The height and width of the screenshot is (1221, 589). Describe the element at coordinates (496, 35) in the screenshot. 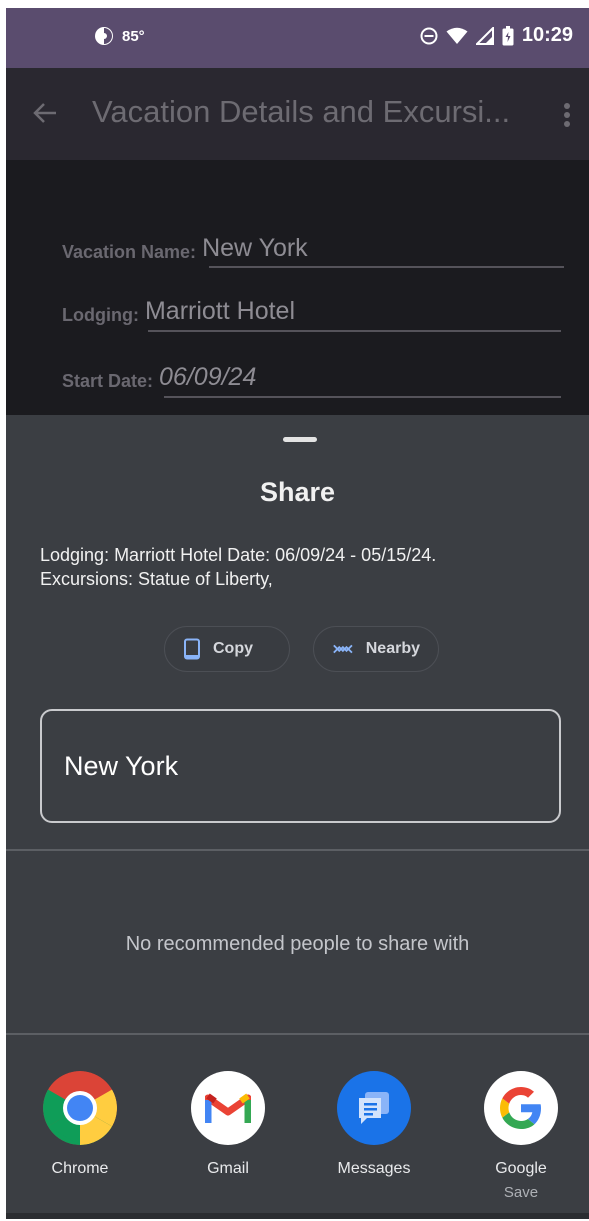

I see `status-right: 10:29` at that location.